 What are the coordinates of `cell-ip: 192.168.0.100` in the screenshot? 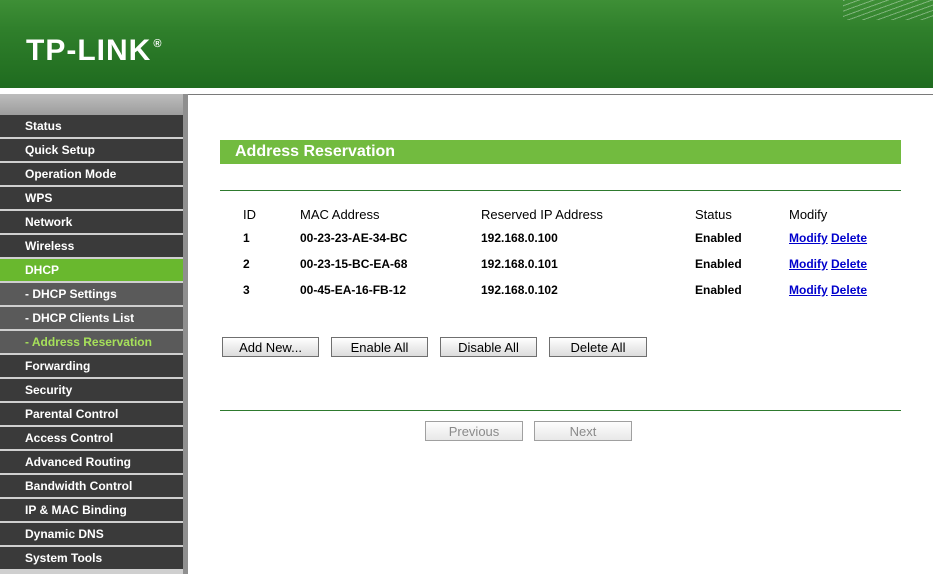 It's located at (519, 238).